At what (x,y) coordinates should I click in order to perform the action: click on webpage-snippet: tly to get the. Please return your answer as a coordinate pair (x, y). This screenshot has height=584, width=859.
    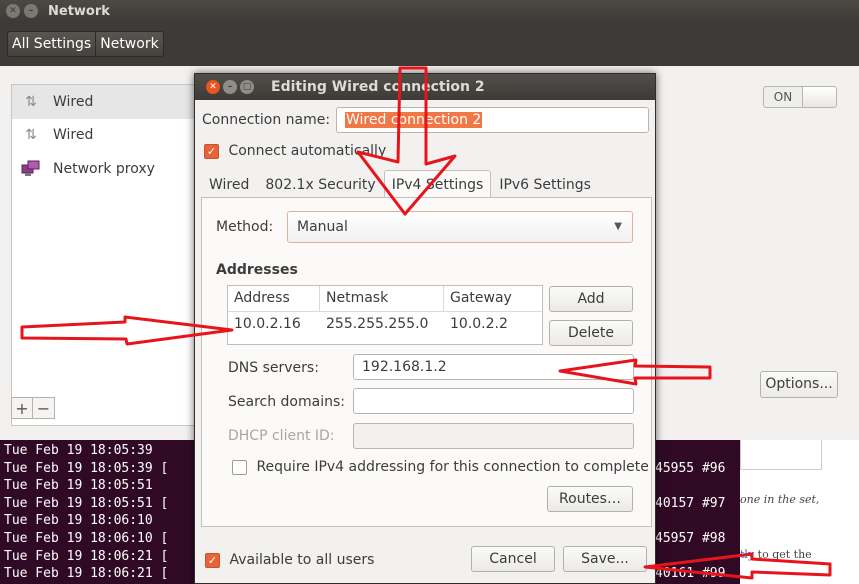
    Looking at the image, I should click on (776, 554).